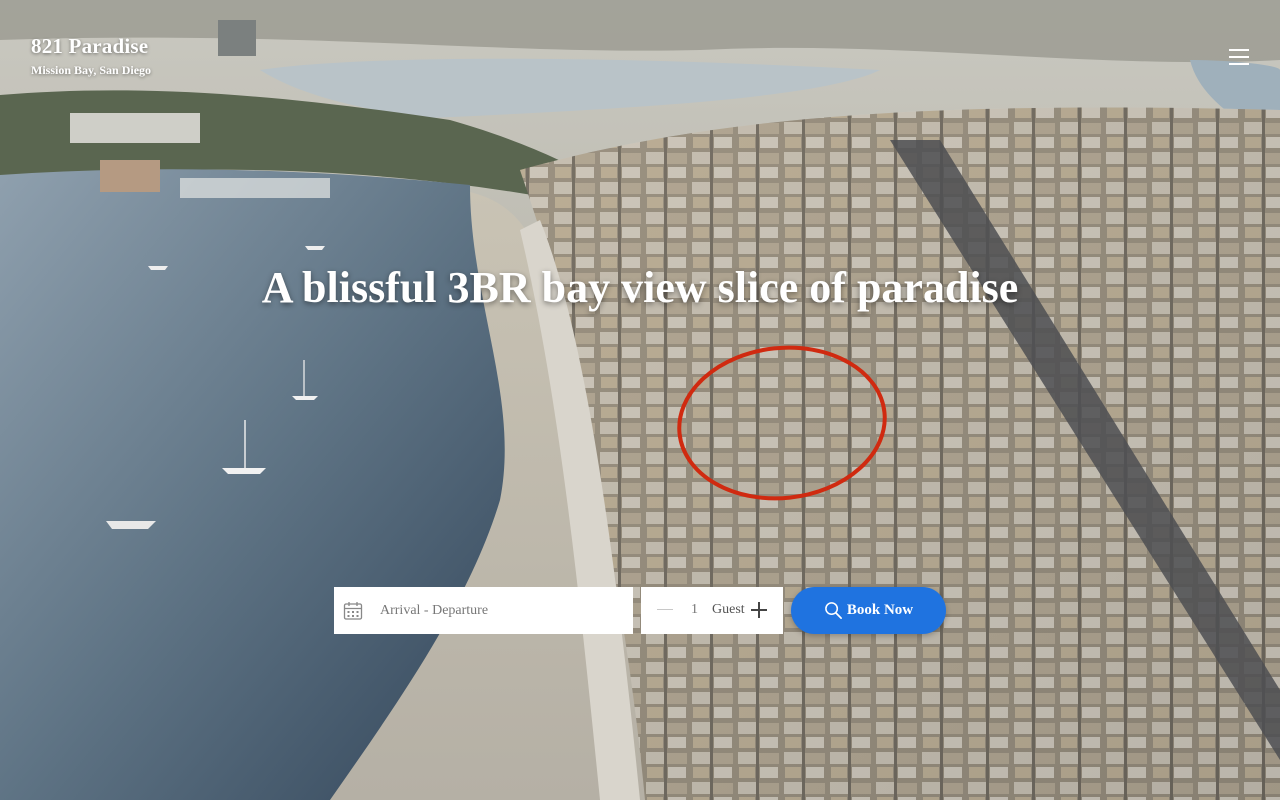  Describe the element at coordinates (500, 610) in the screenshot. I see `dates-input` at that location.